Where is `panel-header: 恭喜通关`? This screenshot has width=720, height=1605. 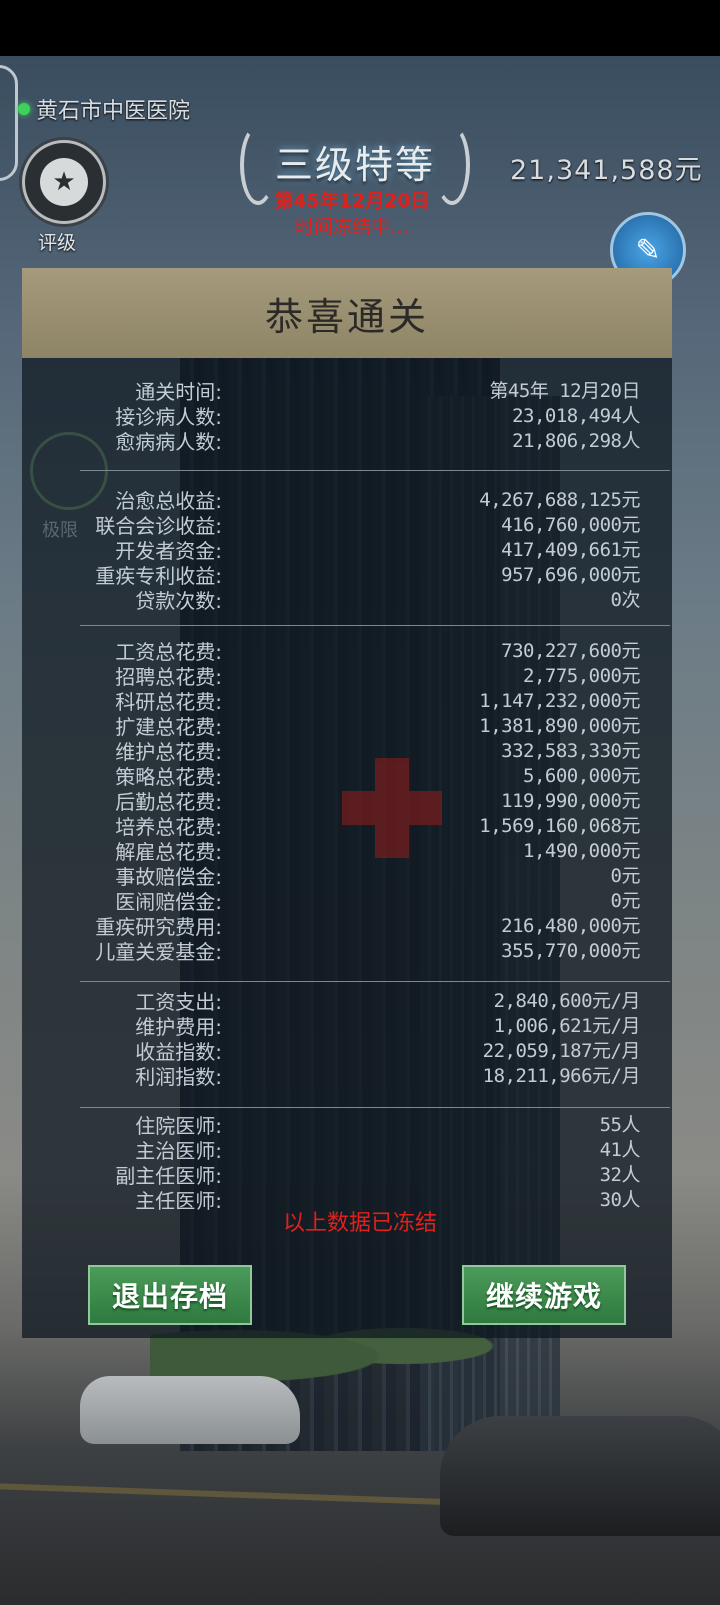
panel-header: 恭喜通关 is located at coordinates (347, 313).